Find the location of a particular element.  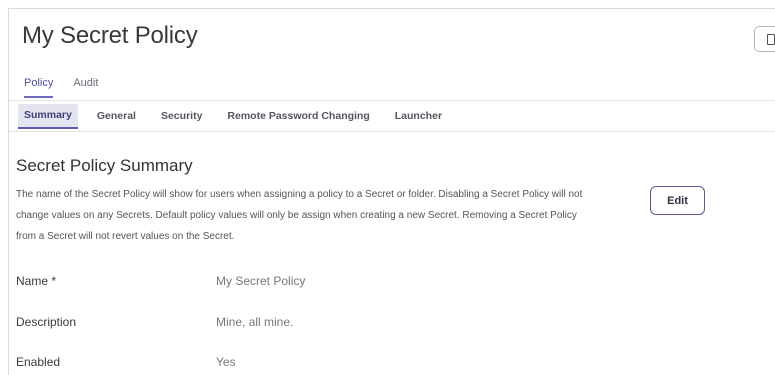

field-label-name: Name * is located at coordinates (36, 281).